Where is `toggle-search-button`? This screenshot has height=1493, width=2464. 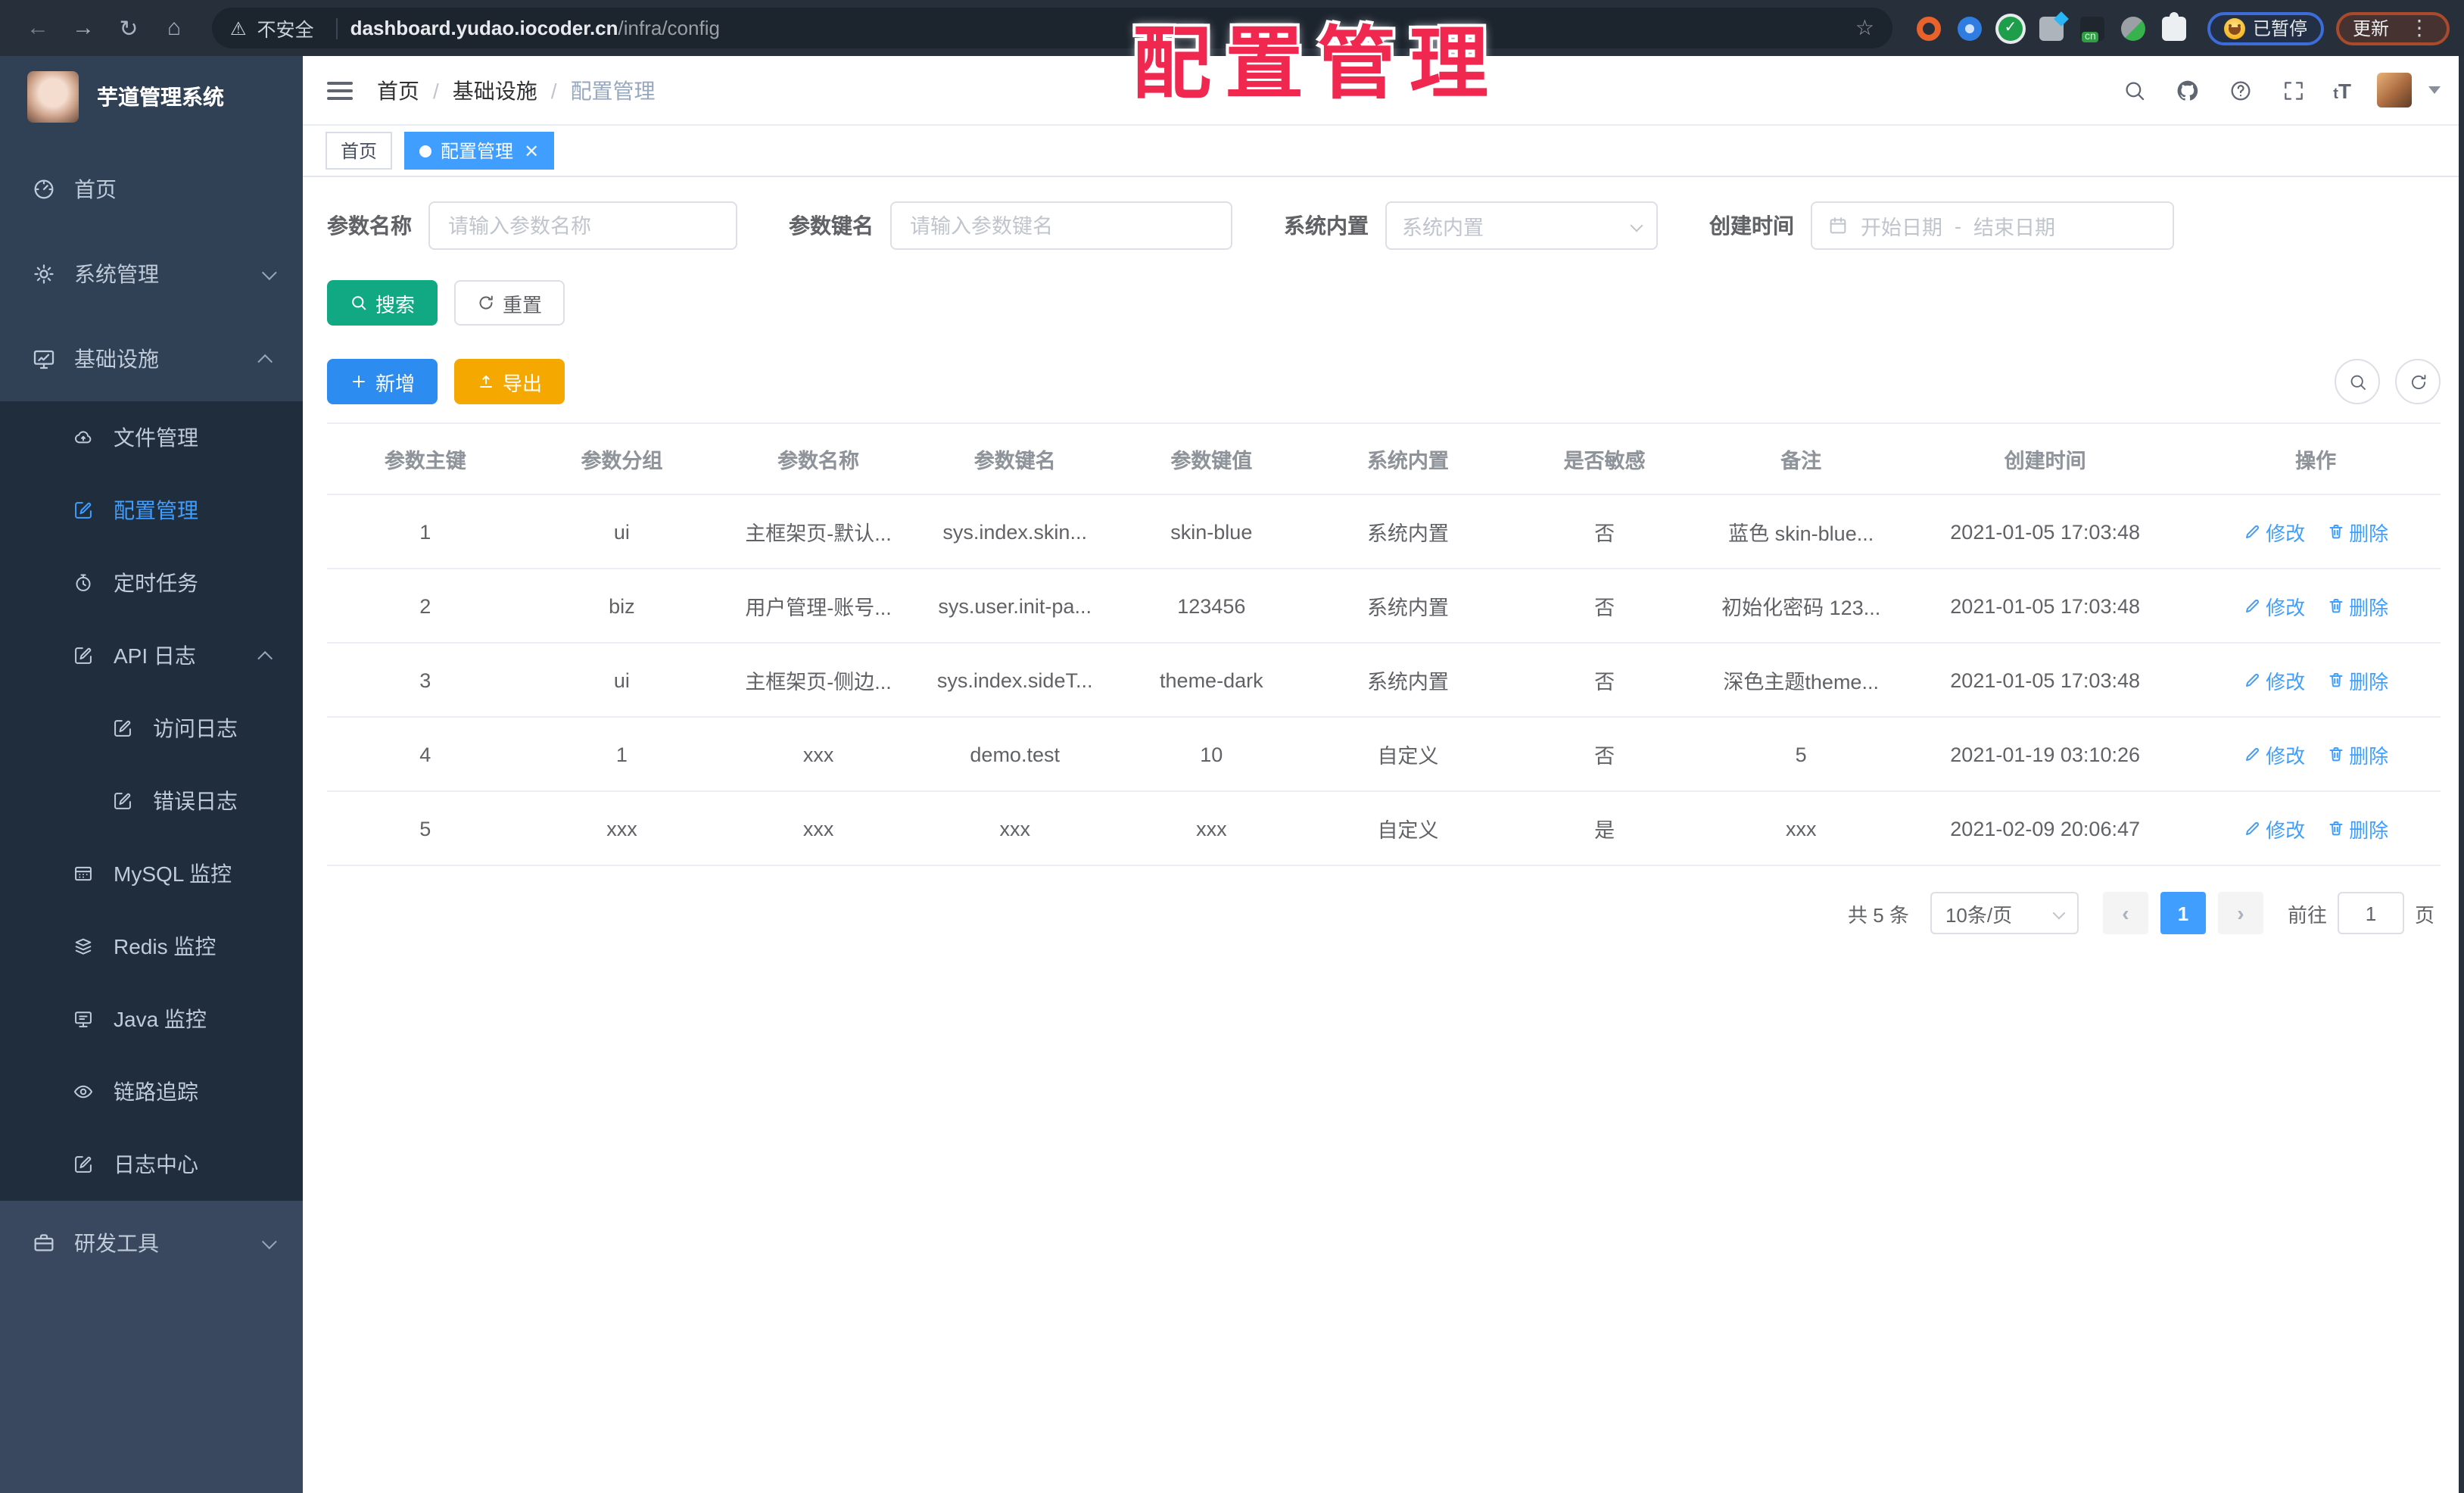 toggle-search-button is located at coordinates (2357, 382).